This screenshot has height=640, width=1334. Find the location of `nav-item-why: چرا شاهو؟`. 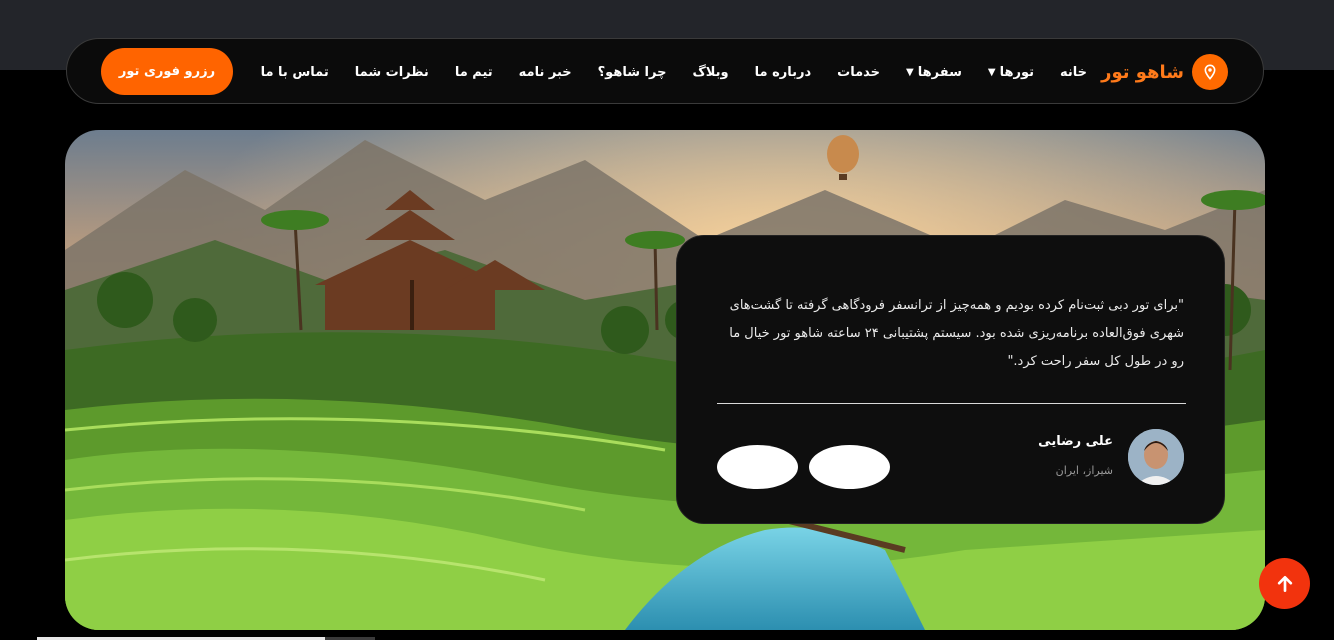

nav-item-why: چرا شاهو؟ is located at coordinates (632, 72).